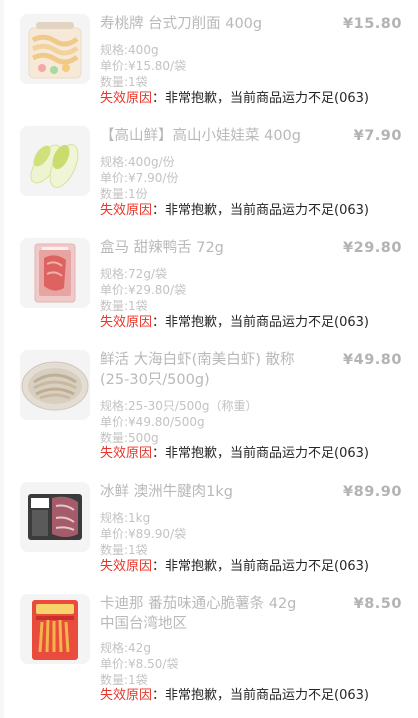 This screenshot has height=718, width=418. I want to click on product-name: 【高山鲜】高山小娃娃菜 400g, so click(215, 136).